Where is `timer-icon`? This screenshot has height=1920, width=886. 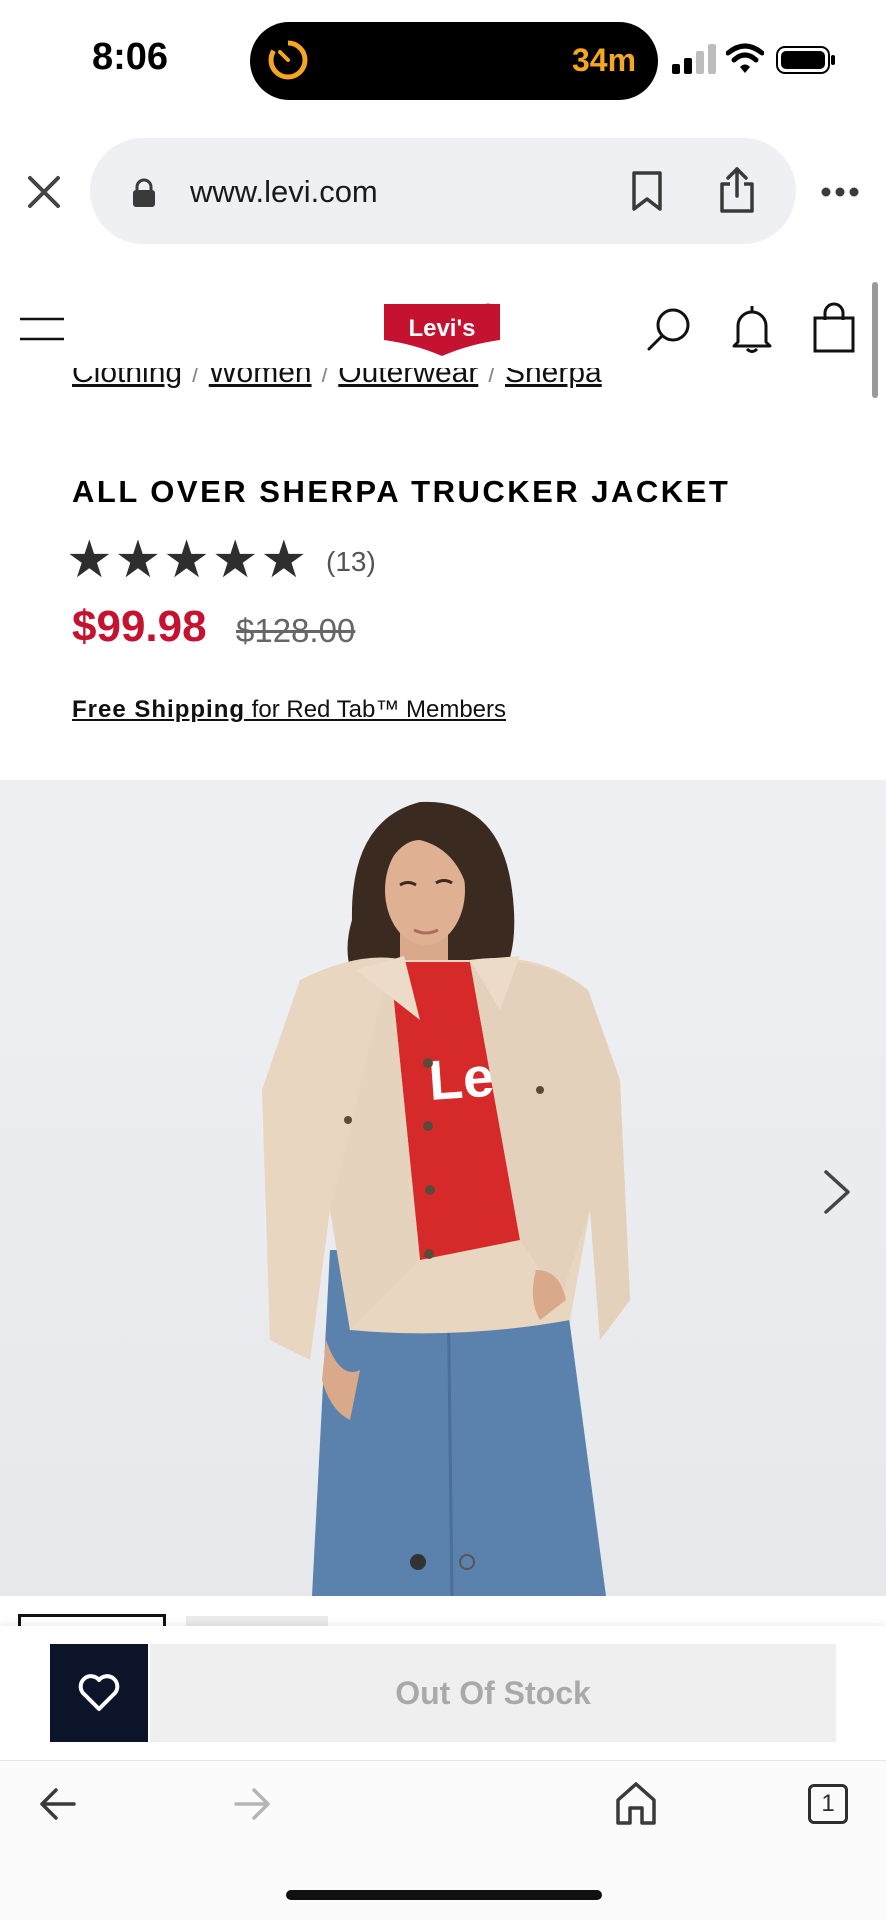
timer-icon is located at coordinates (288, 60).